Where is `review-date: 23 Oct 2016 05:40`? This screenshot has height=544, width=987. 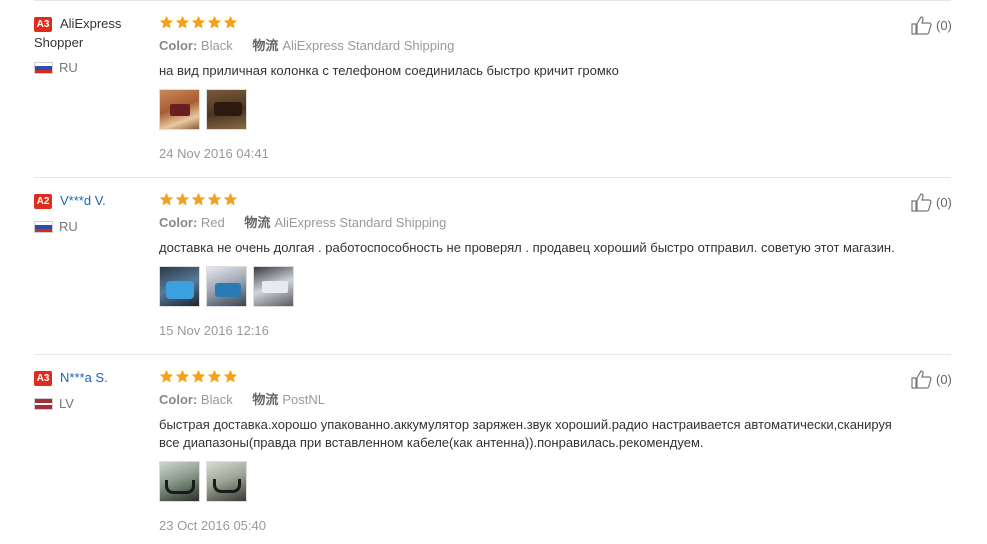
review-date: 23 Oct 2016 05:40 is located at coordinates (212, 525).